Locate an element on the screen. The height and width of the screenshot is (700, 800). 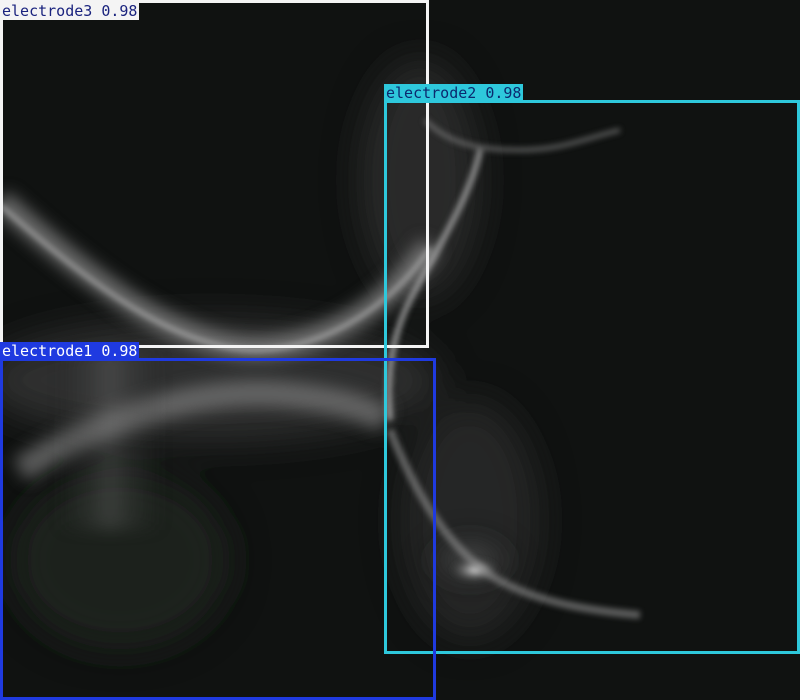
electrode2-label: electrode2 0.98 is located at coordinates (454, 93).